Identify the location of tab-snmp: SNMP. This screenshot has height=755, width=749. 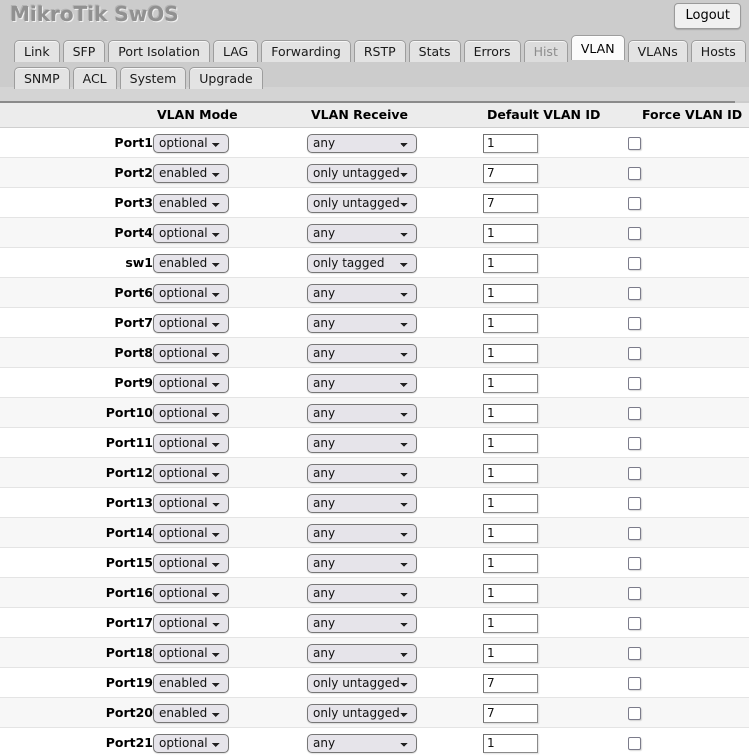
(42, 78).